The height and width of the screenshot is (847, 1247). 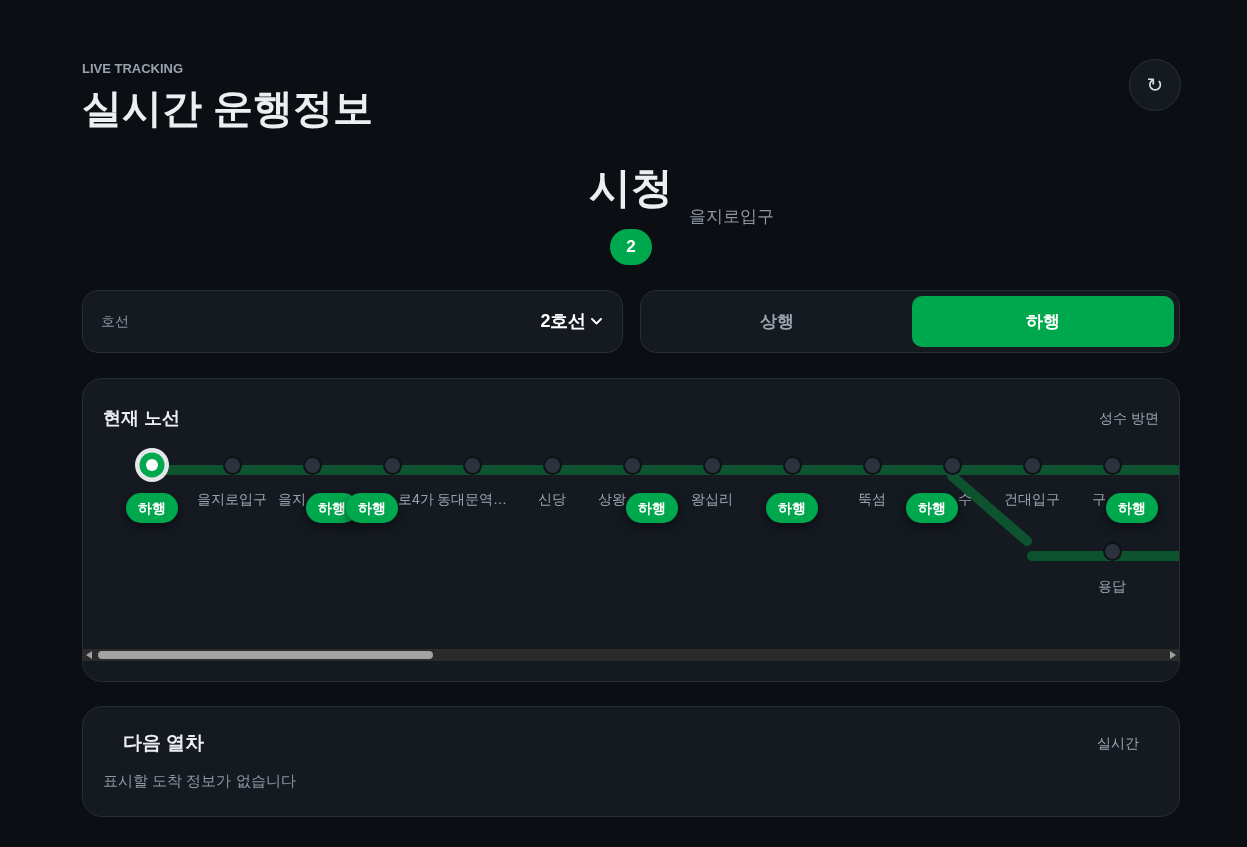 What do you see at coordinates (552, 499) in the screenshot?
I see `station-label: 신당` at bounding box center [552, 499].